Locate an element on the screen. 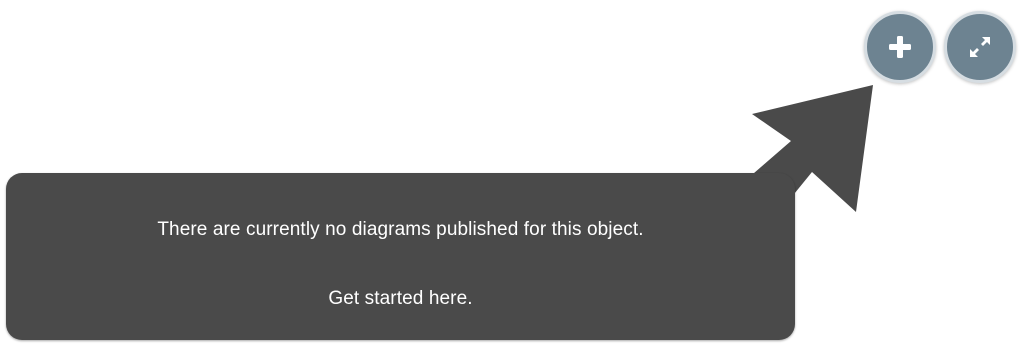 Image resolution: width=1022 pixels, height=345 pixels. plus-icon is located at coordinates (900, 47).